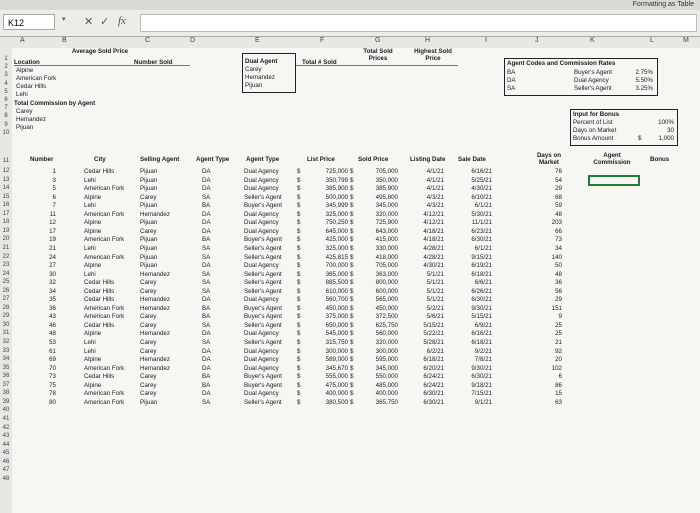 Image resolution: width=700 pixels, height=513 pixels. Describe the element at coordinates (427, 325) in the screenshot. I see `cell-listing-date: 5/15/21` at that location.